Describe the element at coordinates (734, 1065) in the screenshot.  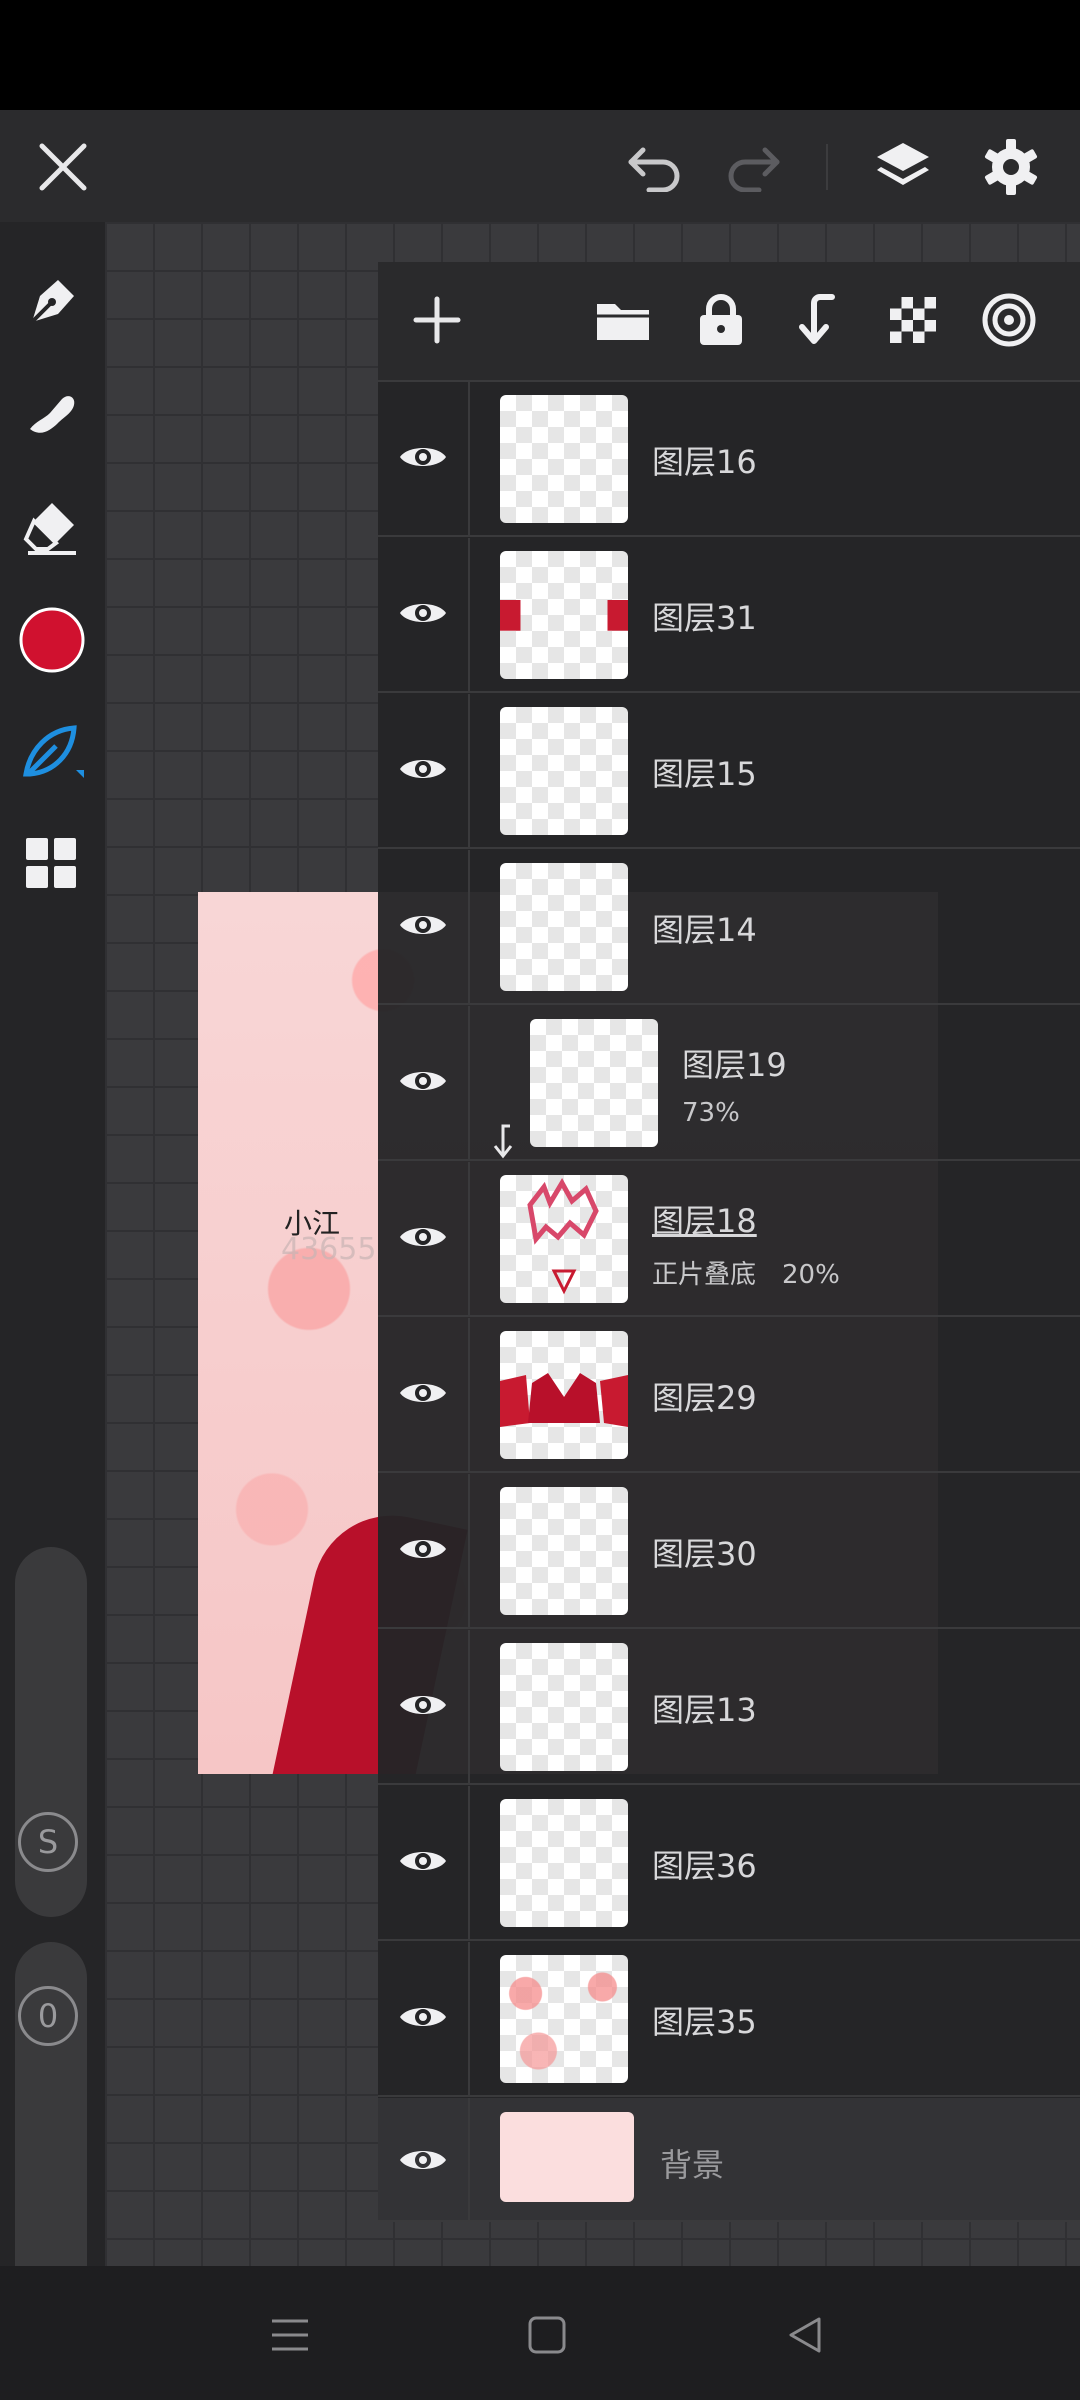
I see `layer-name: 图层19` at that location.